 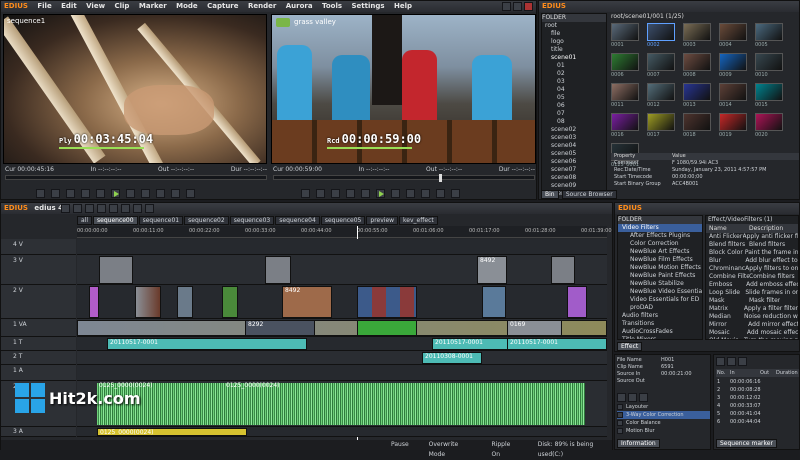 I want to click on menu-edit: Edit, so click(x=69, y=6).